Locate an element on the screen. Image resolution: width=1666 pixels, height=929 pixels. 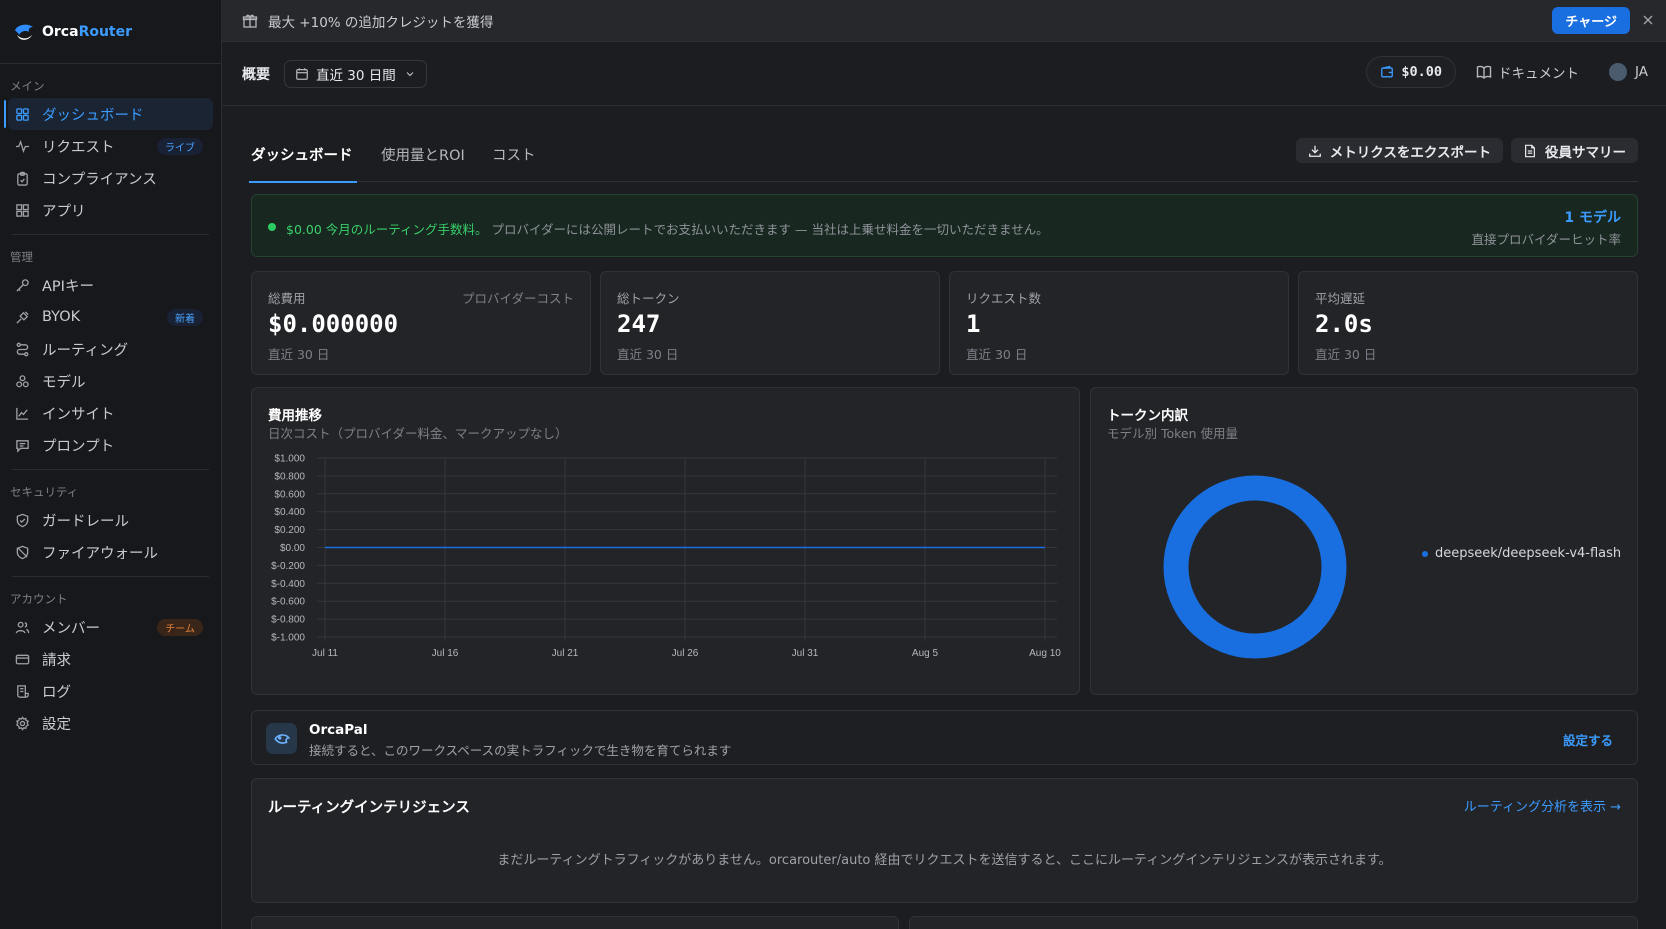
y-tick-label: $-0.200 is located at coordinates (288, 566).